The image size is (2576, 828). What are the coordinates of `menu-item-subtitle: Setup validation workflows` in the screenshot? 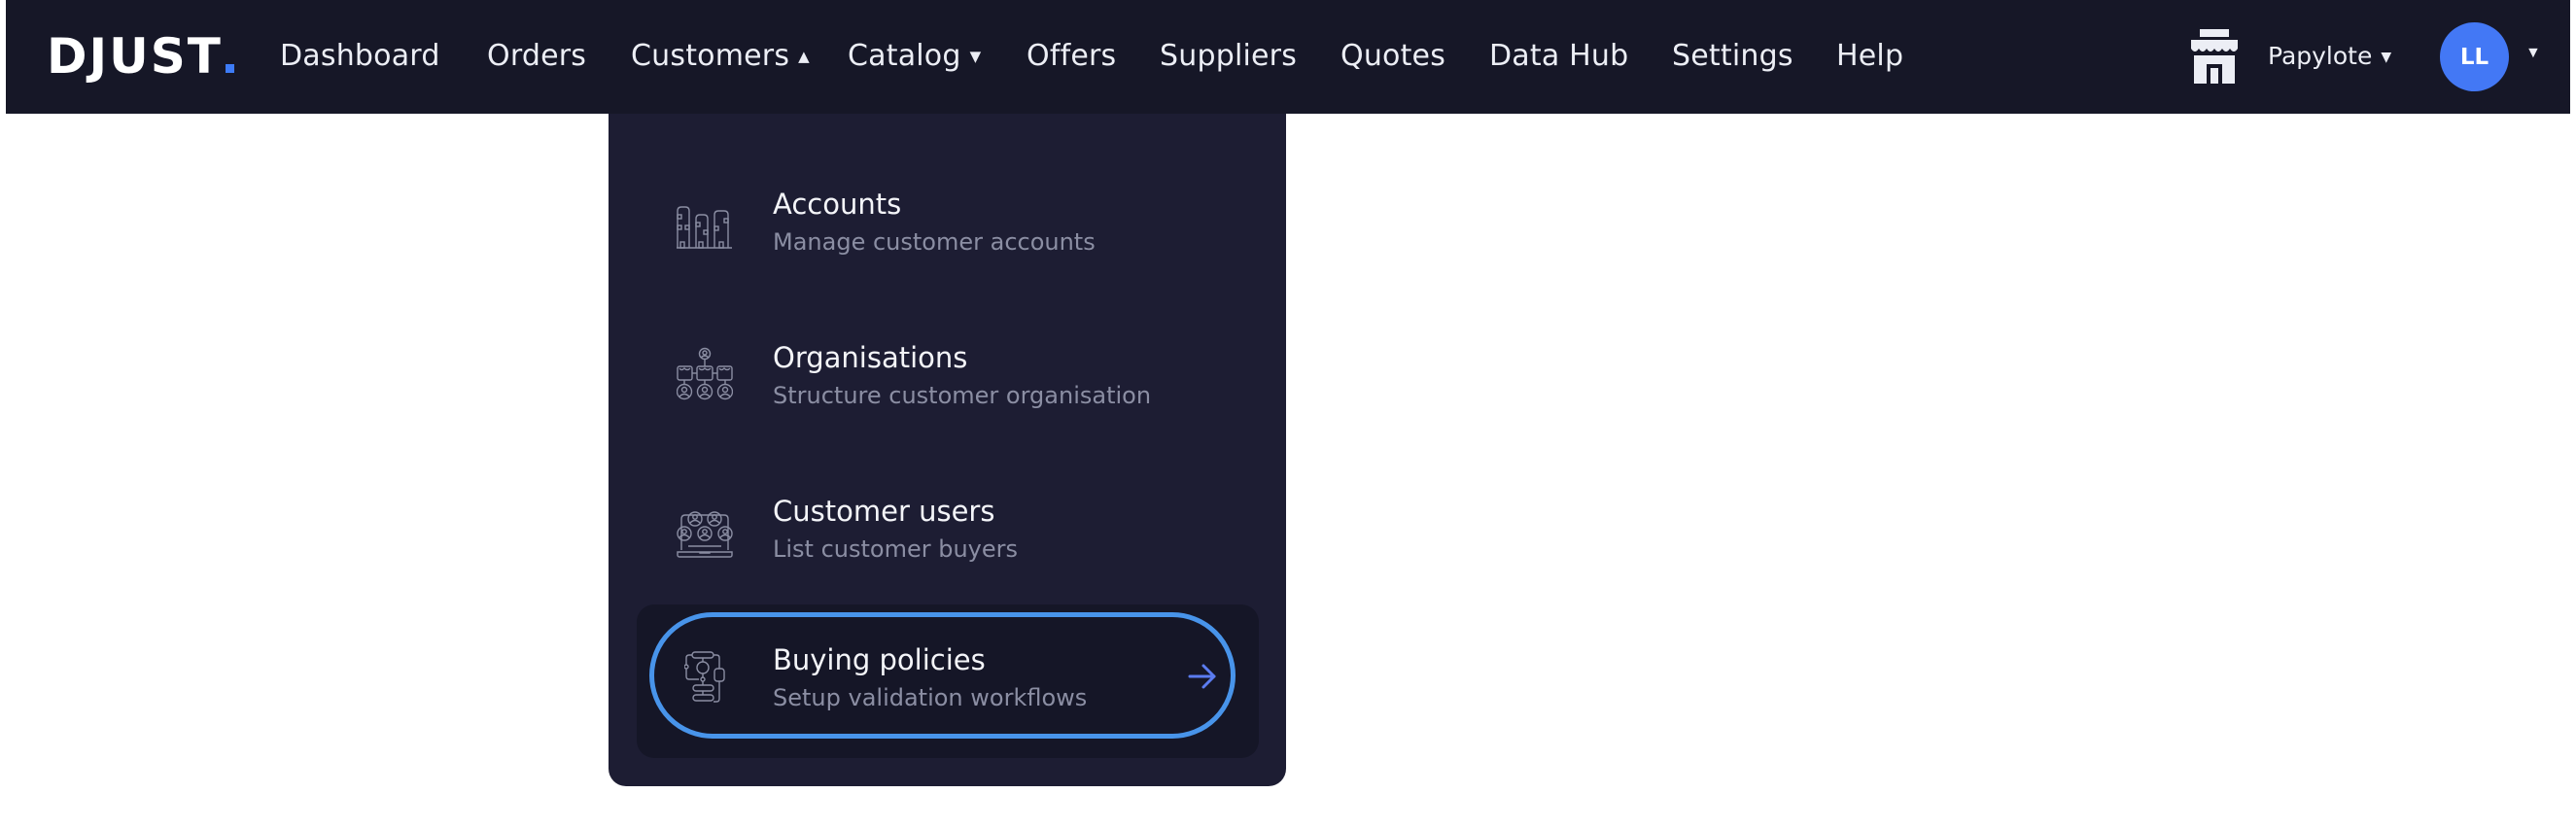 It's located at (931, 697).